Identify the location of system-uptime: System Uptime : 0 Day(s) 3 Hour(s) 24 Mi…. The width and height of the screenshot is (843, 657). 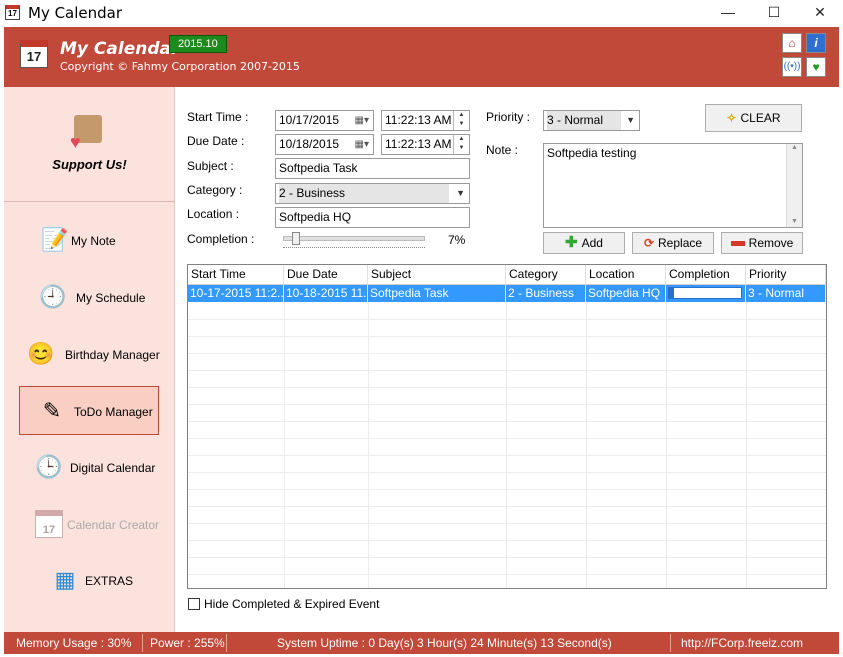
(444, 643).